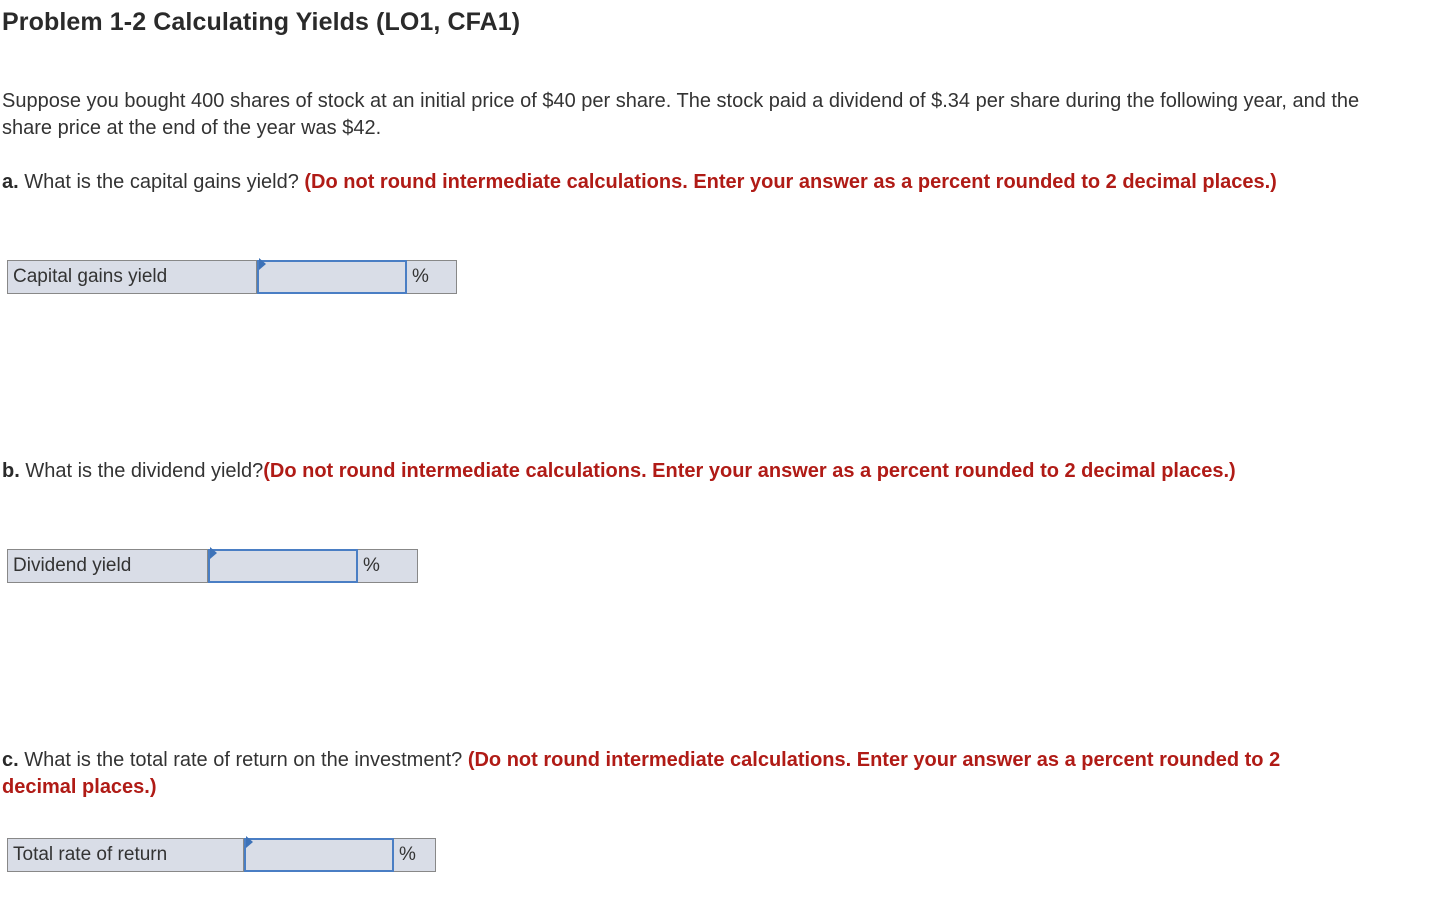 This screenshot has width=1438, height=914. What do you see at coordinates (407, 854) in the screenshot?
I see `total-rate-of-return-unit: %` at bounding box center [407, 854].